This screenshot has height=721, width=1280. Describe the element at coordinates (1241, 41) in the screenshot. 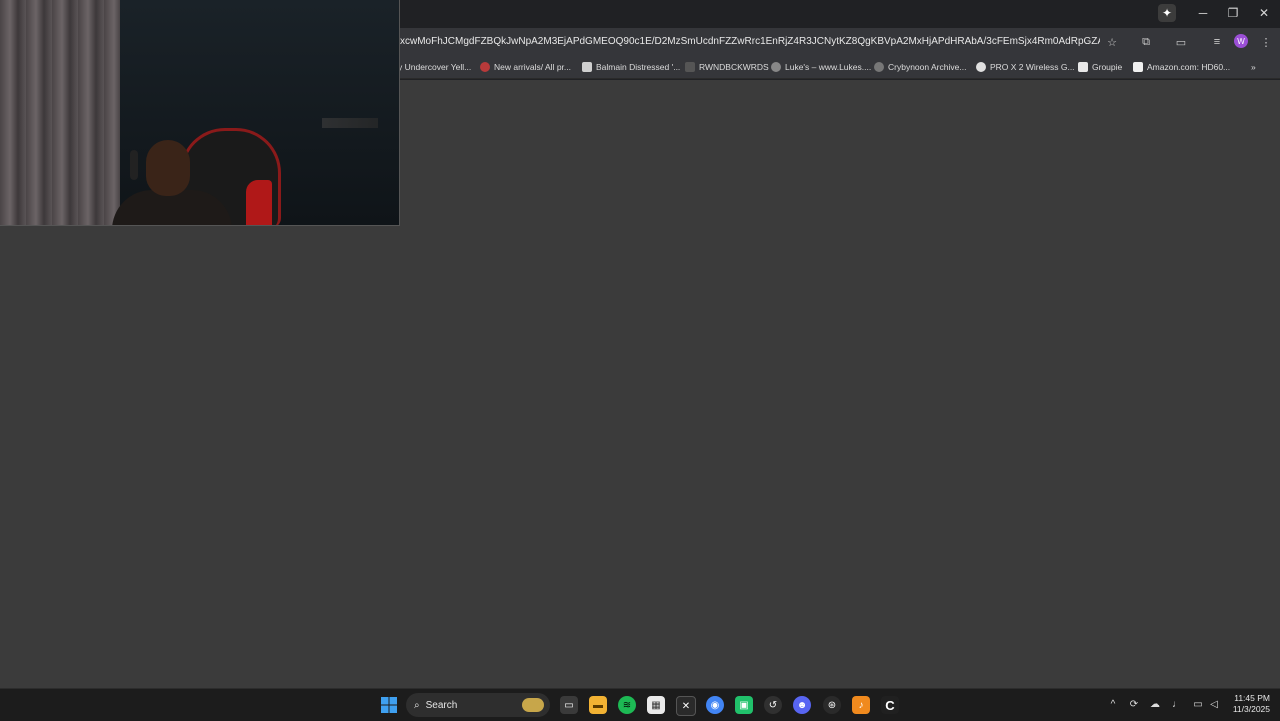

I see `profile-avatar: W` at that location.